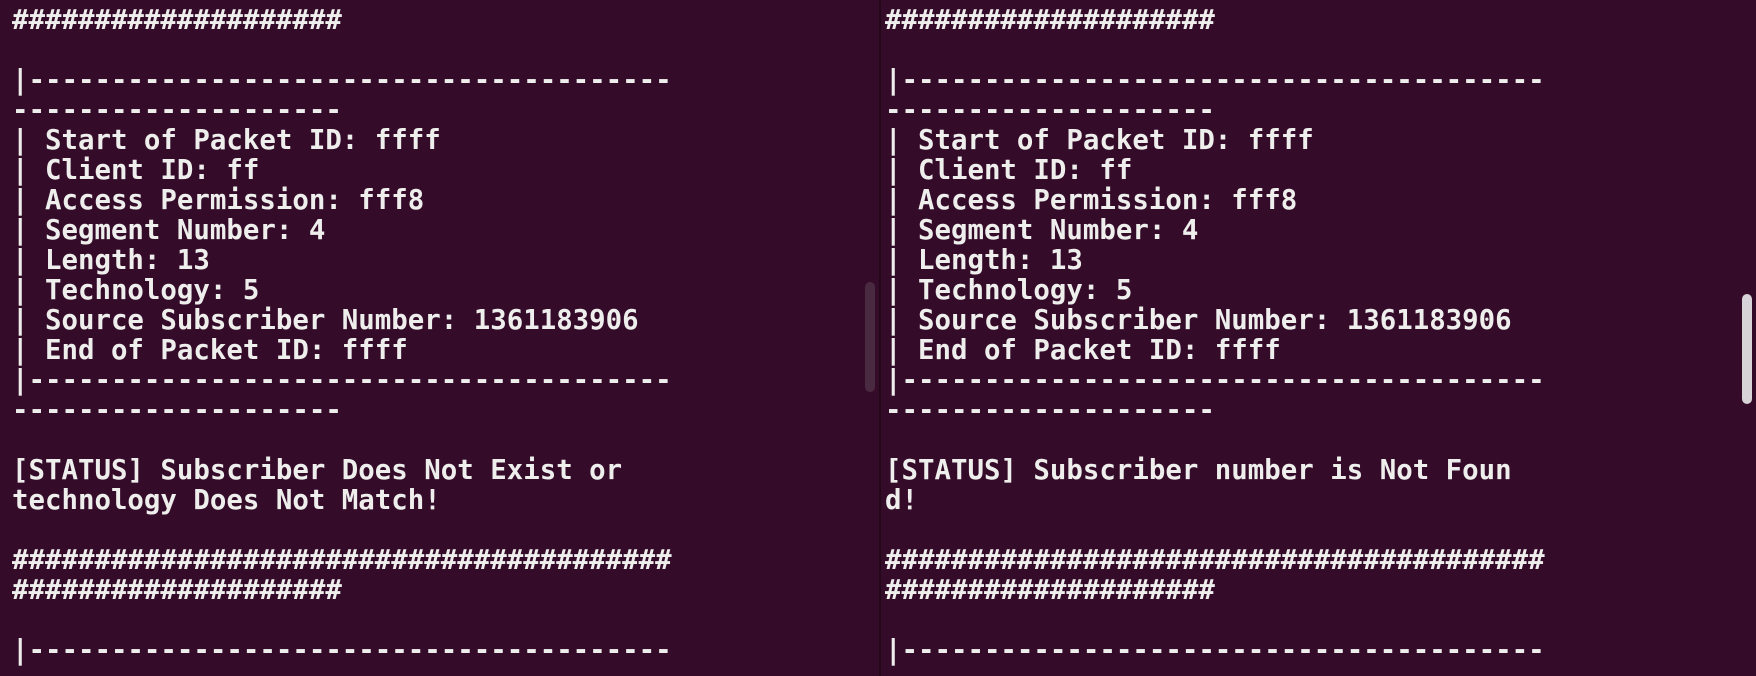  Describe the element at coordinates (901, 500) in the screenshot. I see `status-line: d!` at that location.